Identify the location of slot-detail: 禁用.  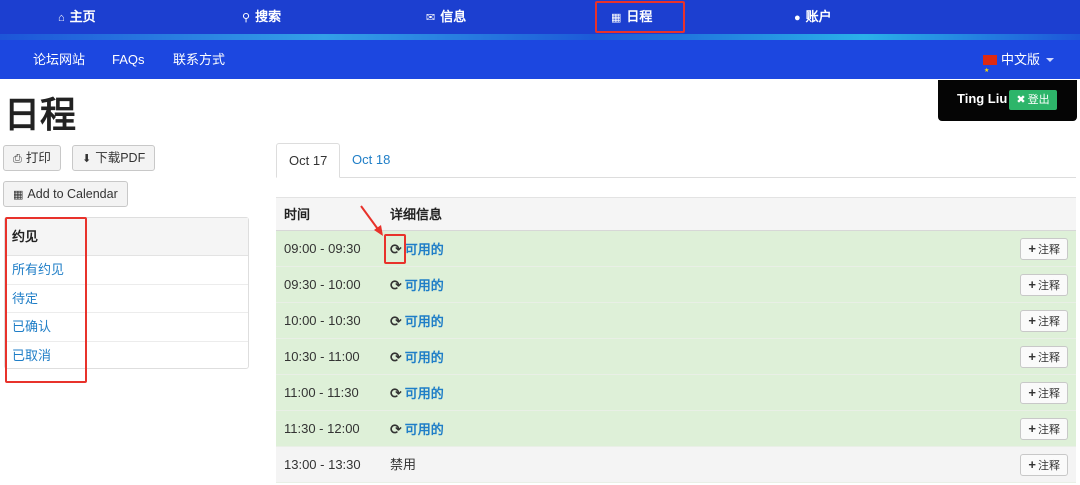
(403, 465).